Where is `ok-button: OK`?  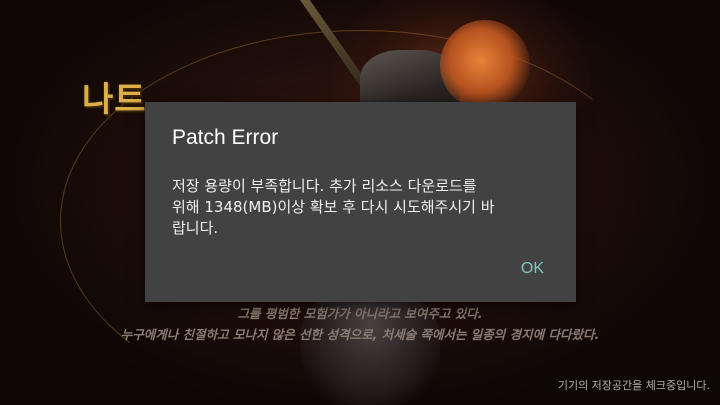
ok-button: OK is located at coordinates (532, 269).